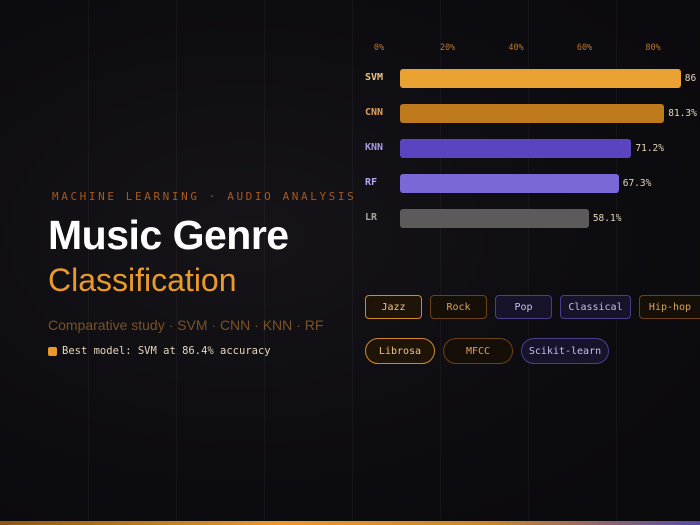 Image resolution: width=700 pixels, height=525 pixels. What do you see at coordinates (607, 218) in the screenshot?
I see `bar-value-label: 58.1%` at bounding box center [607, 218].